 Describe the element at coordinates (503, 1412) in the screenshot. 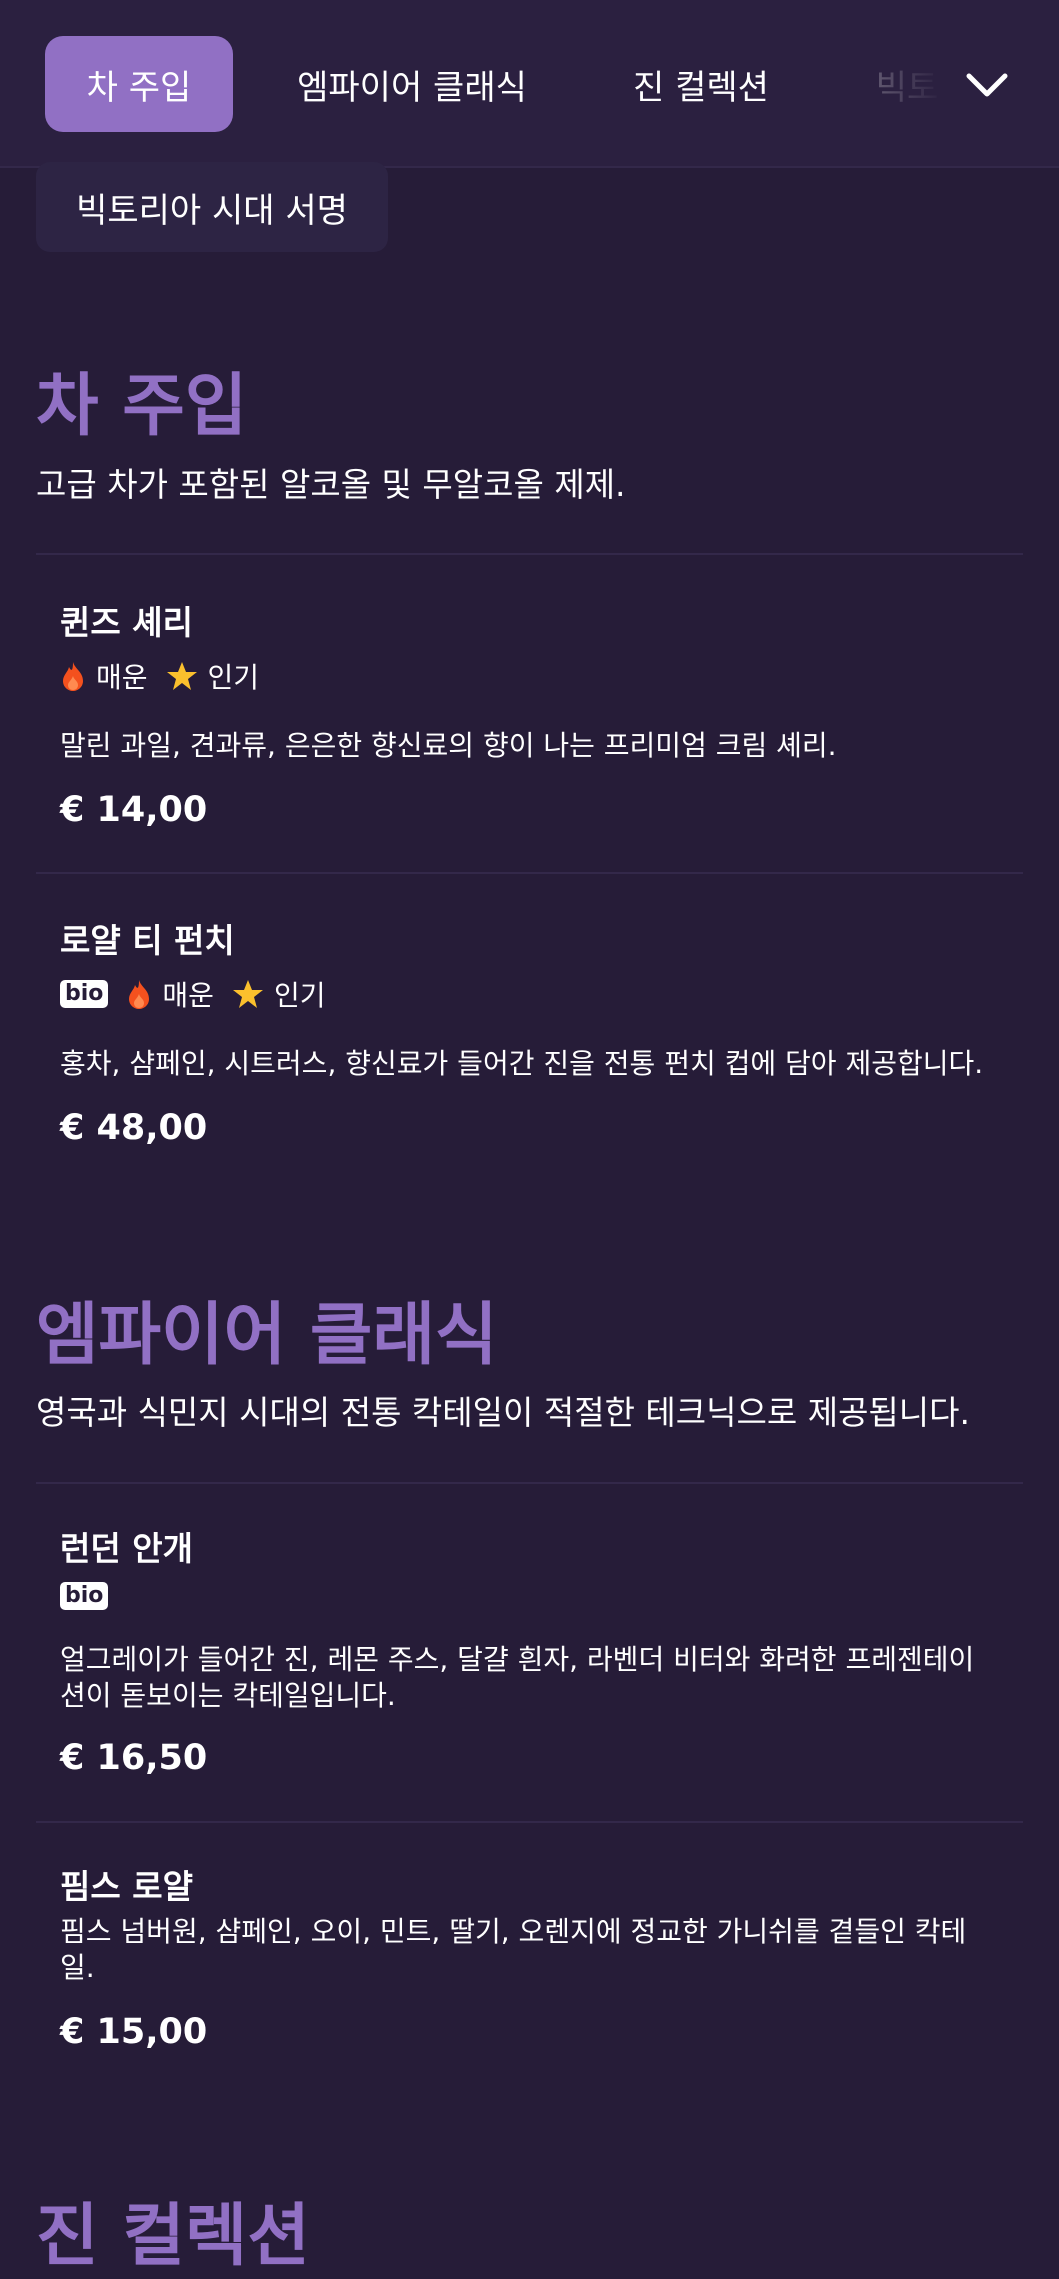

I see `section-description: 영국과 식민지 시대의 전통 칵테일이 적절한 테크닉으로 제공됩니다.` at that location.